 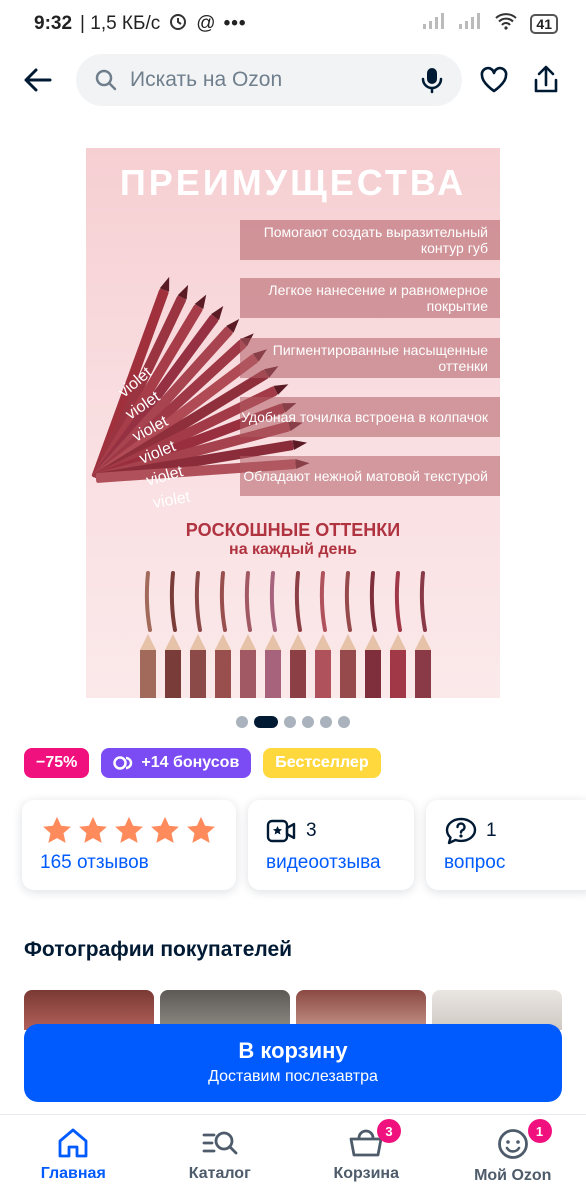 What do you see at coordinates (366, 1173) in the screenshot?
I see `nav-cart-label: Корзина` at bounding box center [366, 1173].